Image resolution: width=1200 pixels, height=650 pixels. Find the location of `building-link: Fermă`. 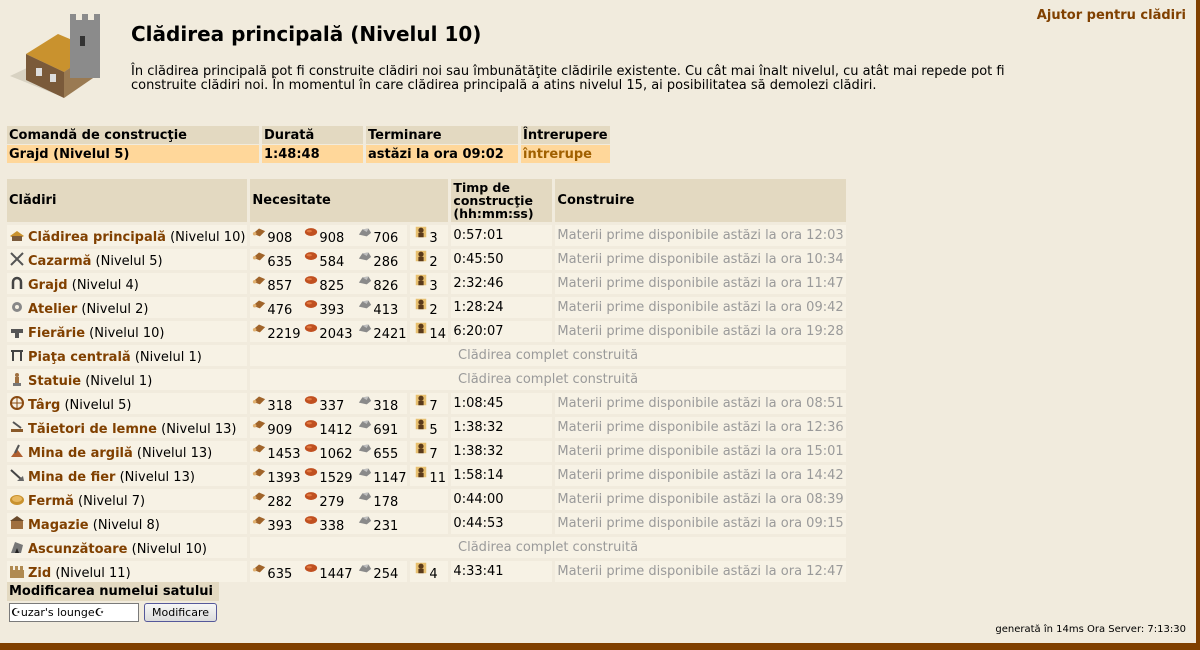

building-link: Fermă is located at coordinates (51, 501).